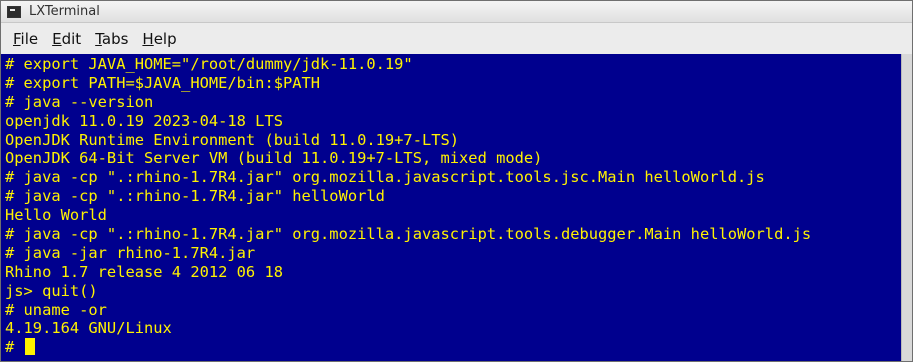  What do you see at coordinates (163, 82) in the screenshot?
I see `terminal-line: # export PATH=$JAVA_HOME/bin:$PATH` at bounding box center [163, 82].